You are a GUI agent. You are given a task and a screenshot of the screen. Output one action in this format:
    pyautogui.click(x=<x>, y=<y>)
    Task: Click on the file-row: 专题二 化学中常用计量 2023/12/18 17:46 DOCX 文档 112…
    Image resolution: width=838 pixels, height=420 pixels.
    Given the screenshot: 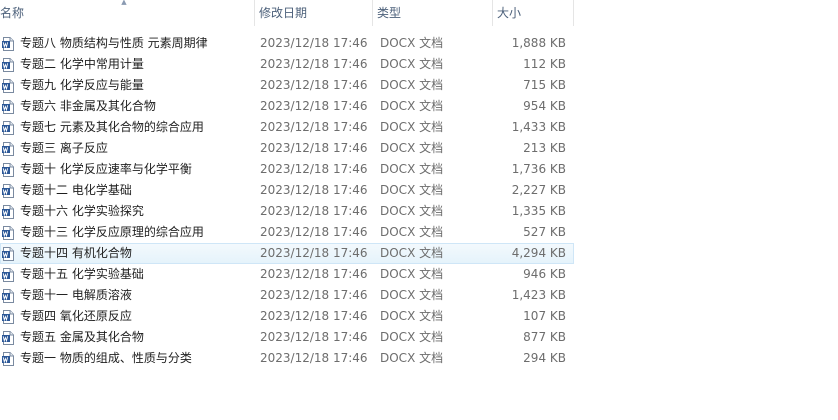 What is the action you would take?
    pyautogui.click(x=287, y=64)
    